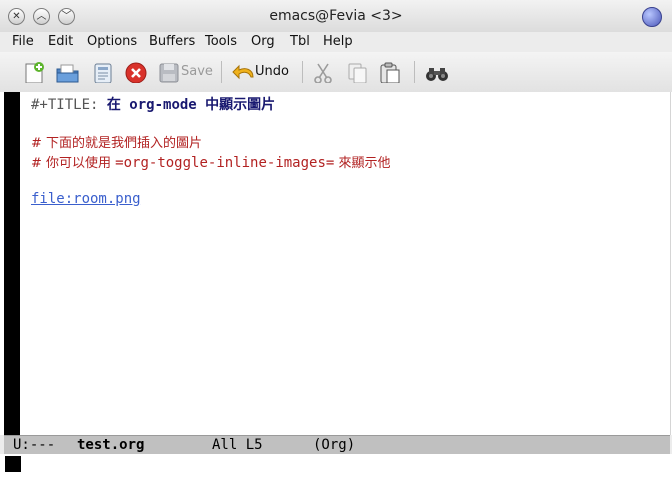 The height and width of the screenshot is (480, 672). What do you see at coordinates (73, 163) in the screenshot?
I see `comment-prefix: # 你可以使用` at bounding box center [73, 163].